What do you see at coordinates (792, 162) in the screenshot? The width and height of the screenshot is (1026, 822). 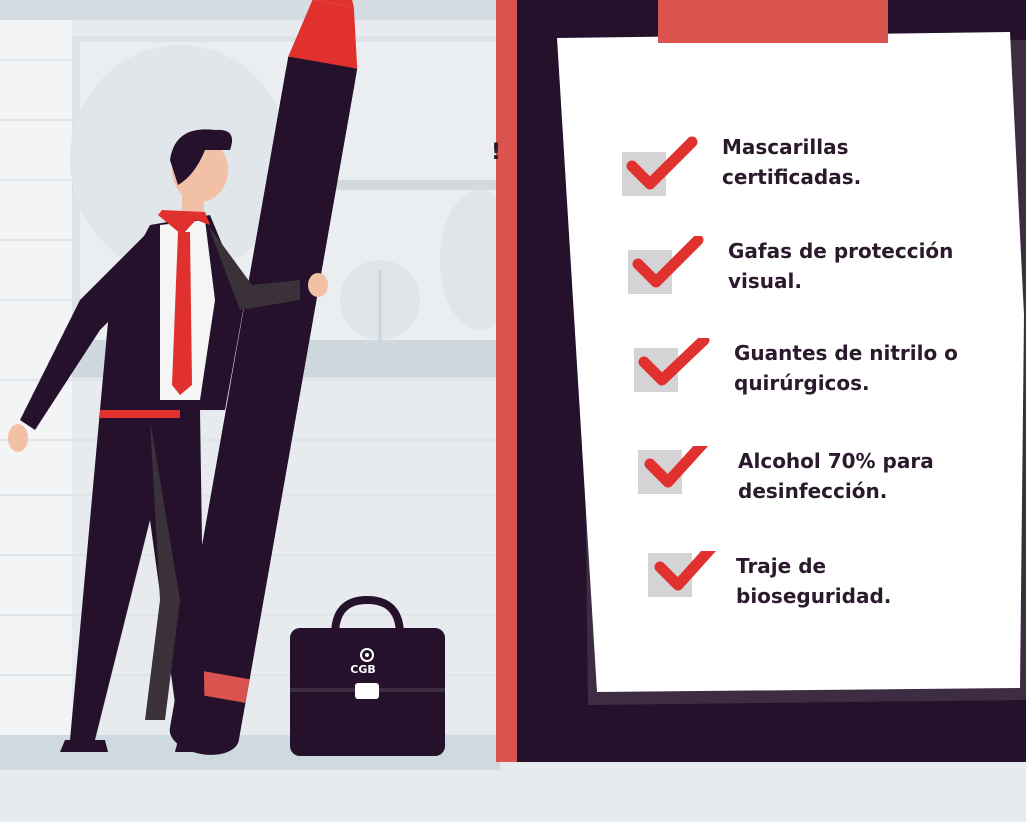 I see `checklist-item-label: Mascarillas certificadas.` at bounding box center [792, 162].